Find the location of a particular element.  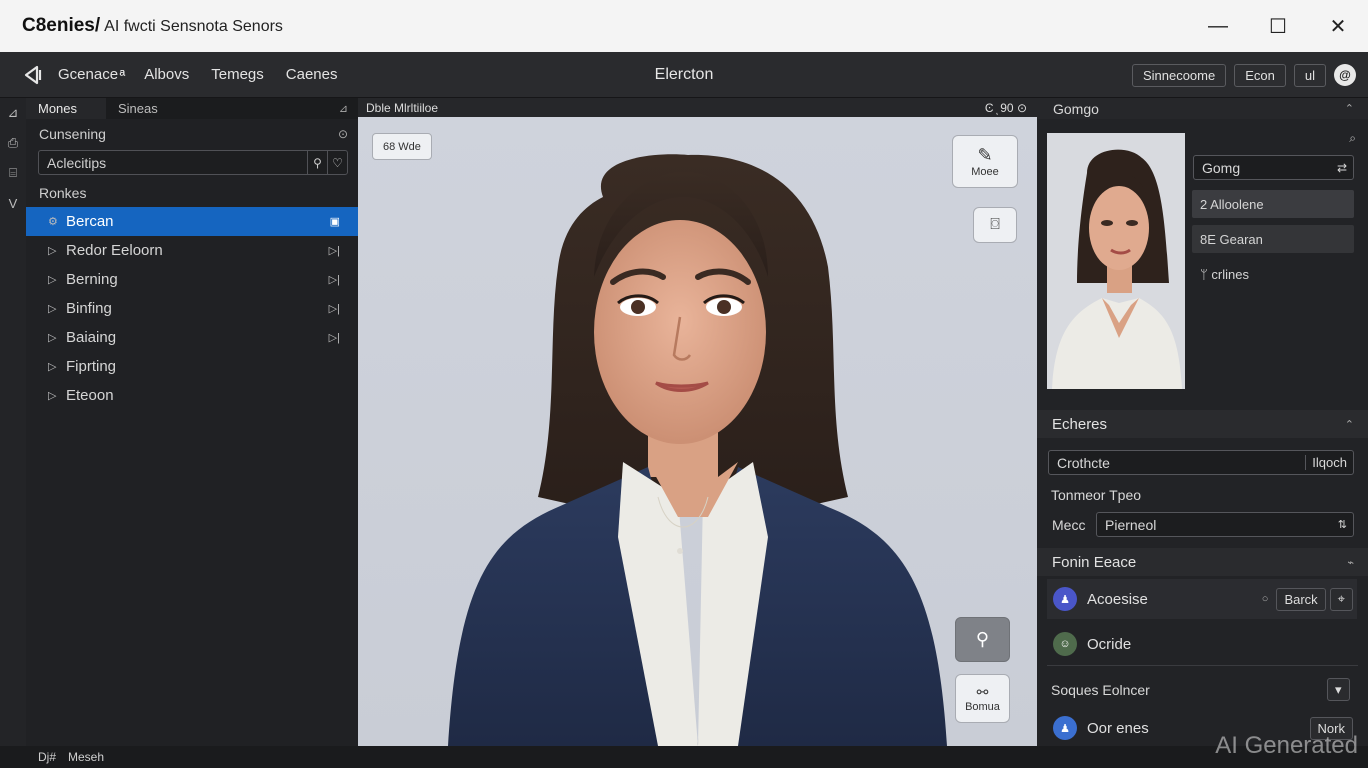

pin-icon: ⊿ is located at coordinates (343, 108).